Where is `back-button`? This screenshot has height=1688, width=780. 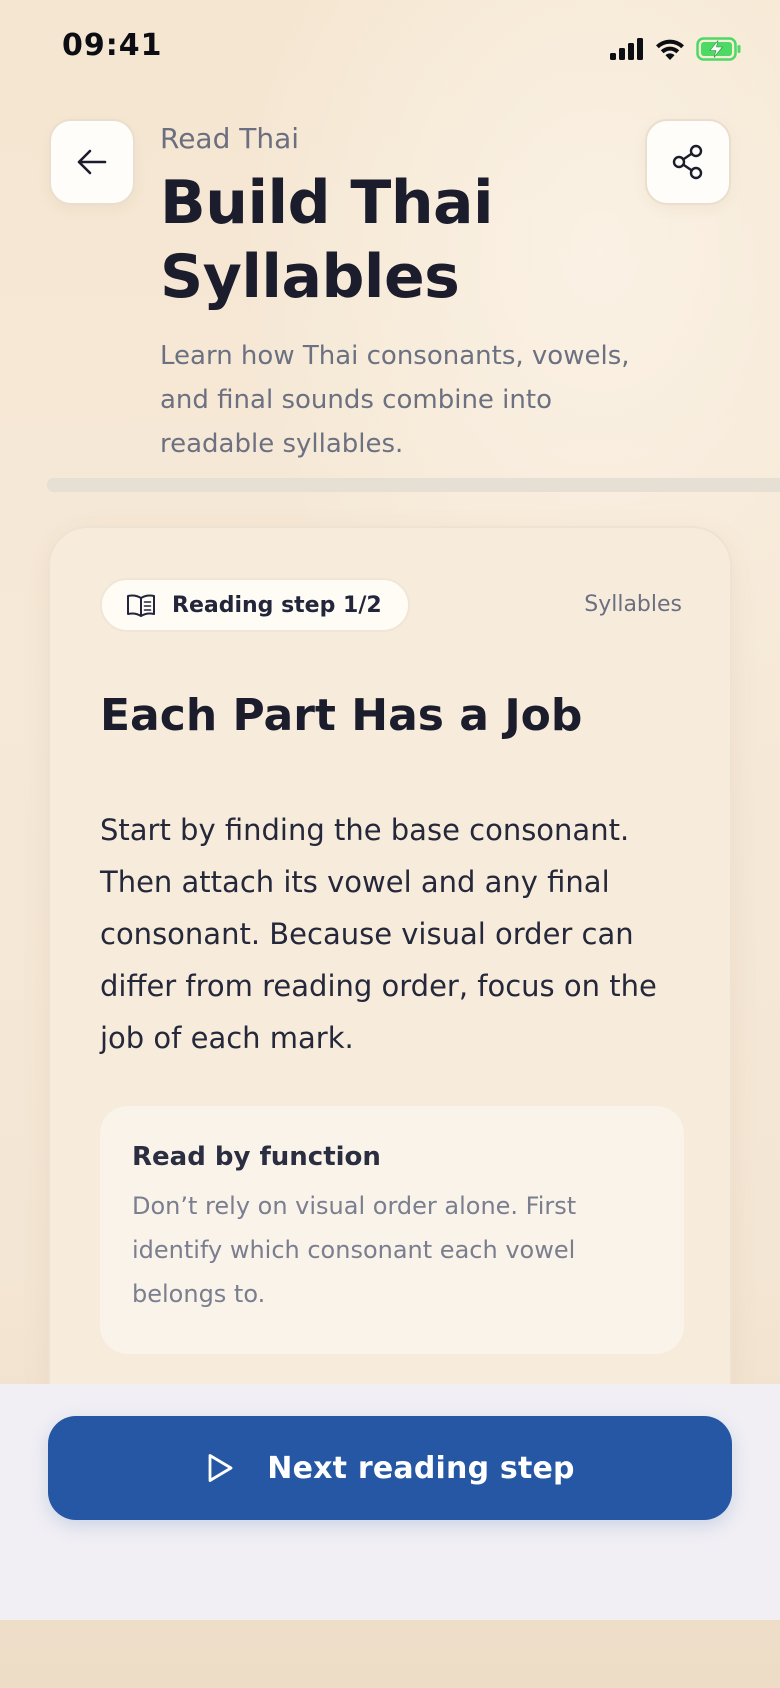 back-button is located at coordinates (92, 162).